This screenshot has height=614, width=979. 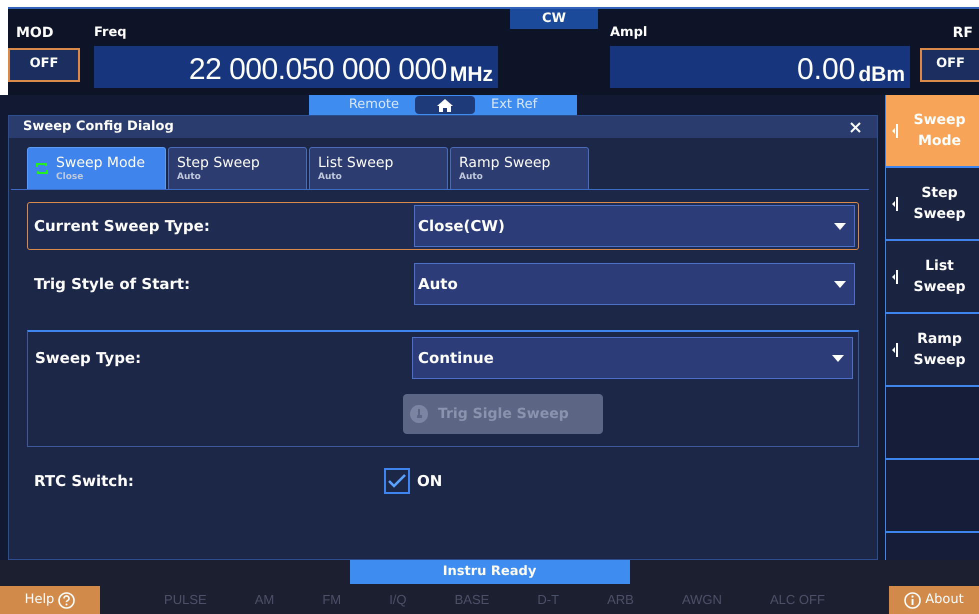 I want to click on checkbox-label: ON, so click(x=429, y=481).